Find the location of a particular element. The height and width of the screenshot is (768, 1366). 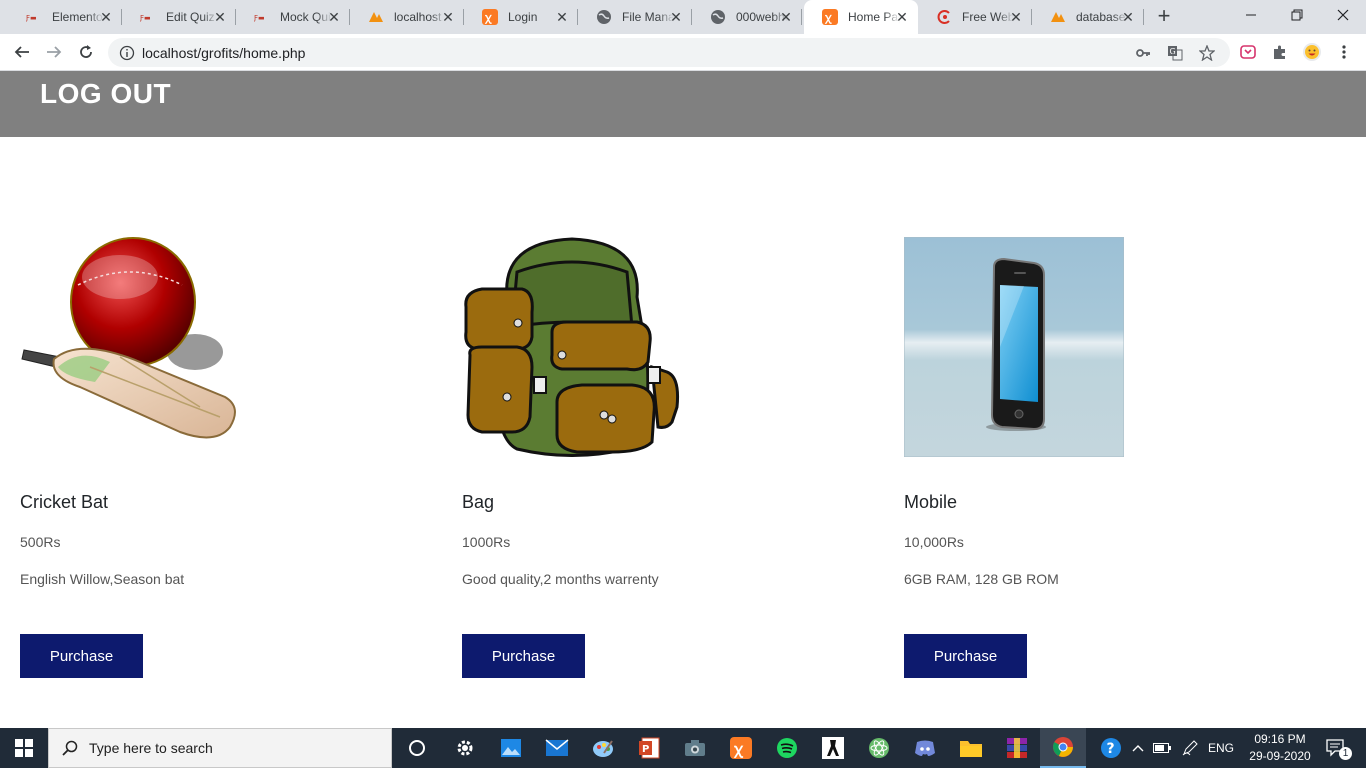

translate-icon: G is located at coordinates (1175, 53).